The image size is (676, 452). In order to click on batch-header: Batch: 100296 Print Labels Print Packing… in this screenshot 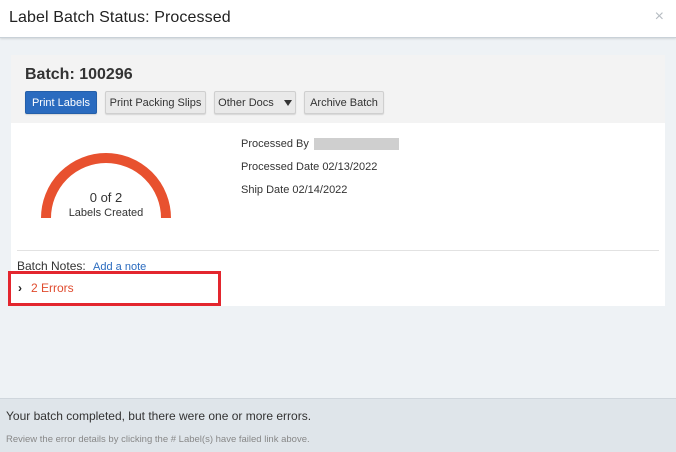, I will do `click(338, 89)`.